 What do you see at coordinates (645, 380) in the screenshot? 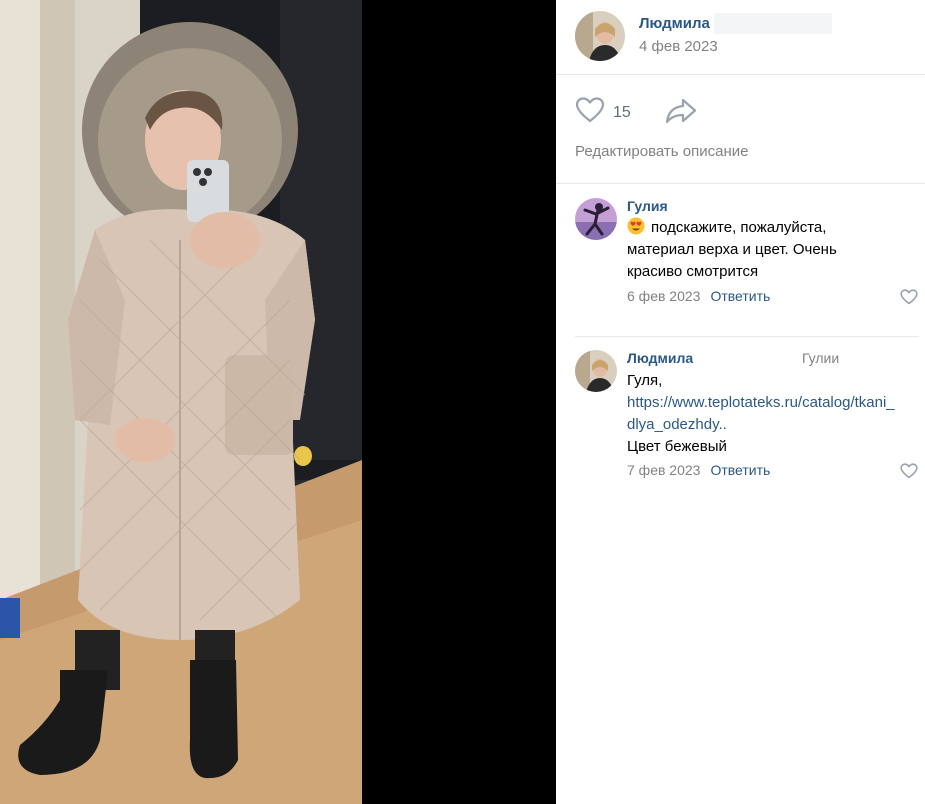
I see `comment-line: Гуля,` at bounding box center [645, 380].